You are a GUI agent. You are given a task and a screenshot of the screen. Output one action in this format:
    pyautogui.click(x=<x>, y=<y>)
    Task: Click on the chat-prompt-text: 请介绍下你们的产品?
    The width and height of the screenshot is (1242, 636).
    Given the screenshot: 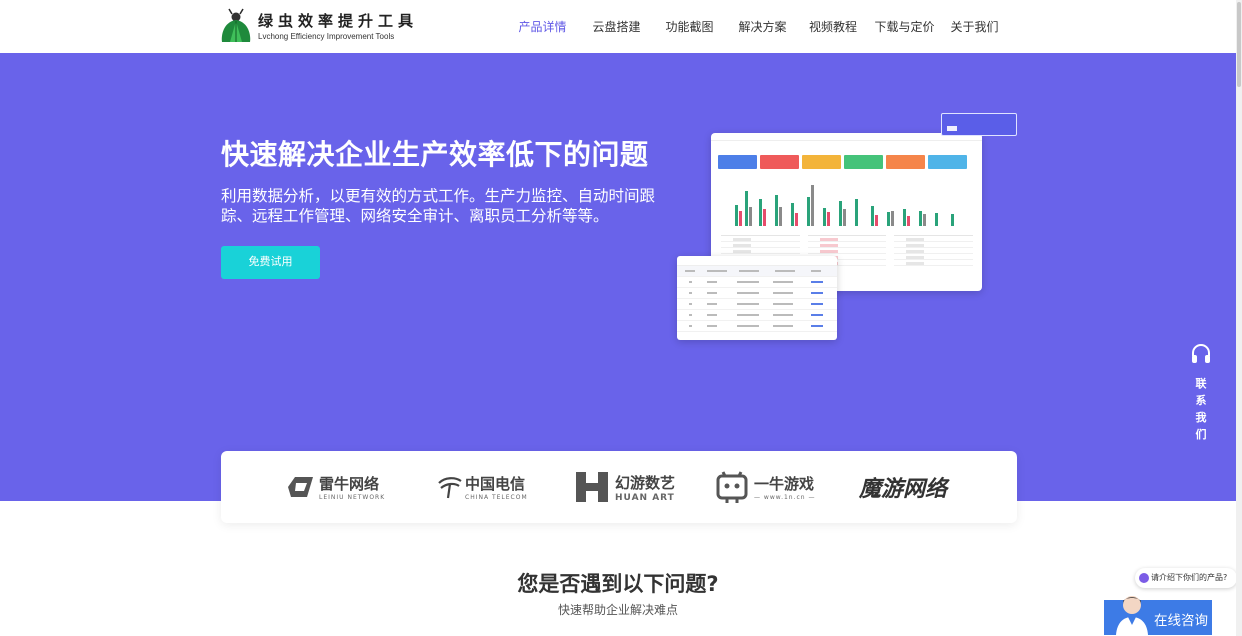 What is the action you would take?
    pyautogui.click(x=1189, y=577)
    